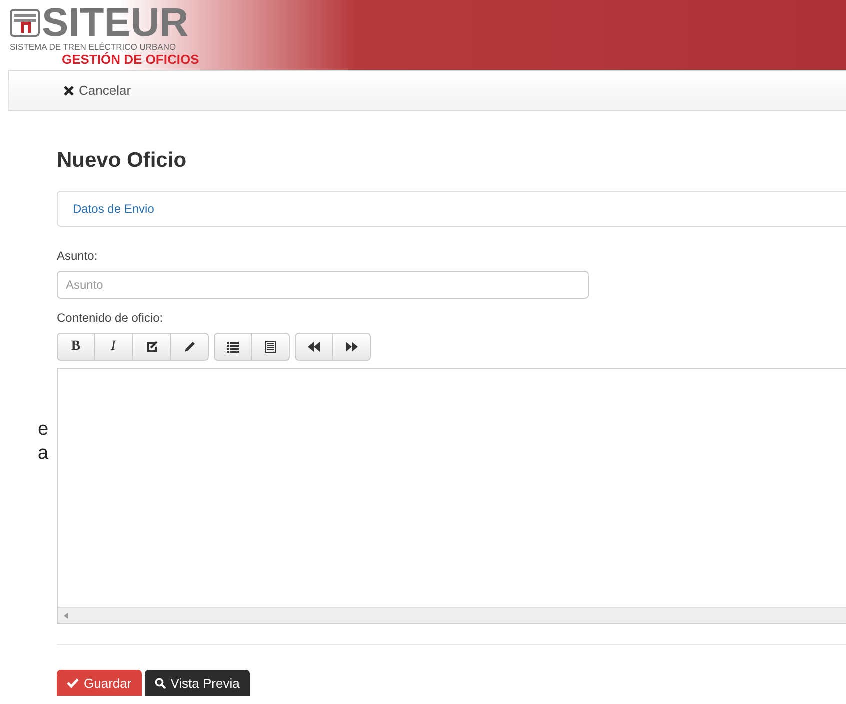 Image resolution: width=846 pixels, height=704 pixels. I want to click on backward-icon, so click(314, 347).